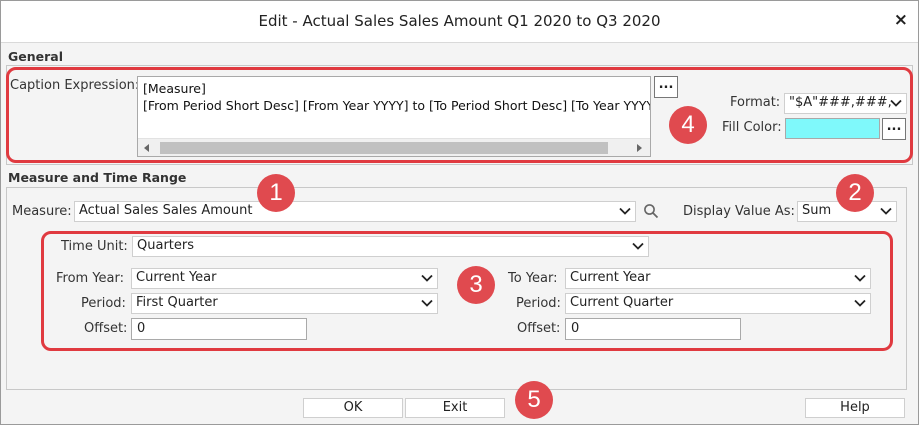 The height and width of the screenshot is (425, 919). What do you see at coordinates (901, 20) in the screenshot?
I see `close-icon: ×` at bounding box center [901, 20].